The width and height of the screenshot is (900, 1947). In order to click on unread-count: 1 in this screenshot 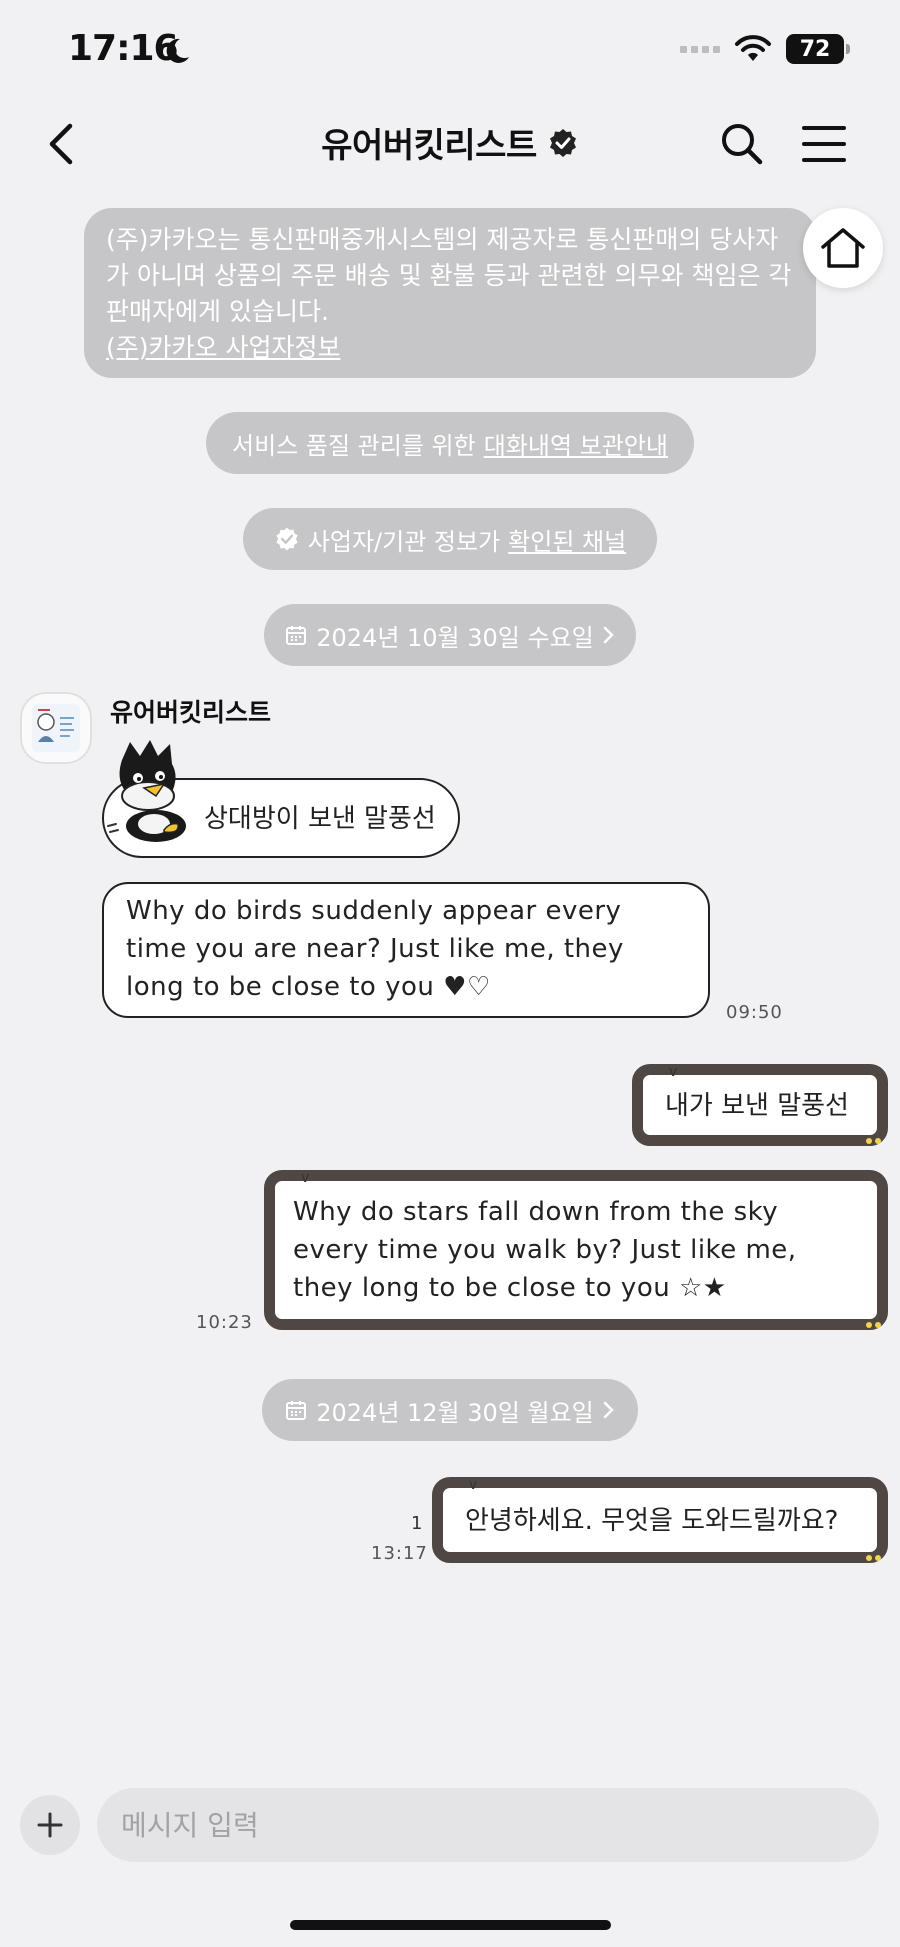, I will do `click(417, 1523)`.